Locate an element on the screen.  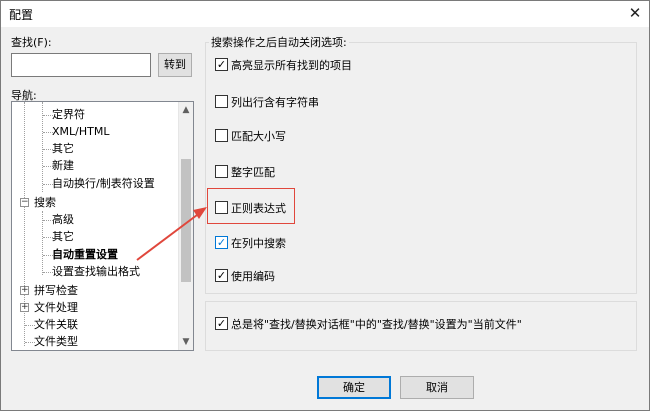
nav-item-other-2: 其它 is located at coordinates (63, 236).